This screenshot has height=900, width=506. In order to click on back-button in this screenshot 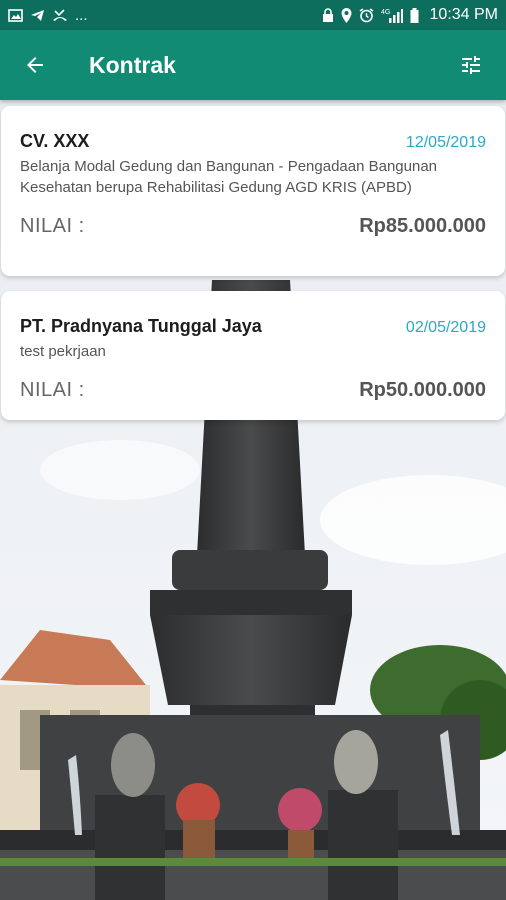, I will do `click(35, 65)`.